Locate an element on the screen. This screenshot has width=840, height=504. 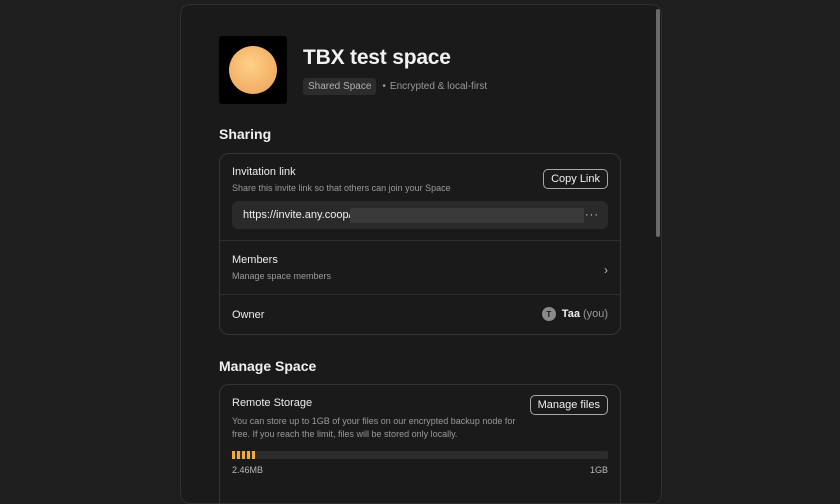
invite-link-redacted is located at coordinates (467, 215).